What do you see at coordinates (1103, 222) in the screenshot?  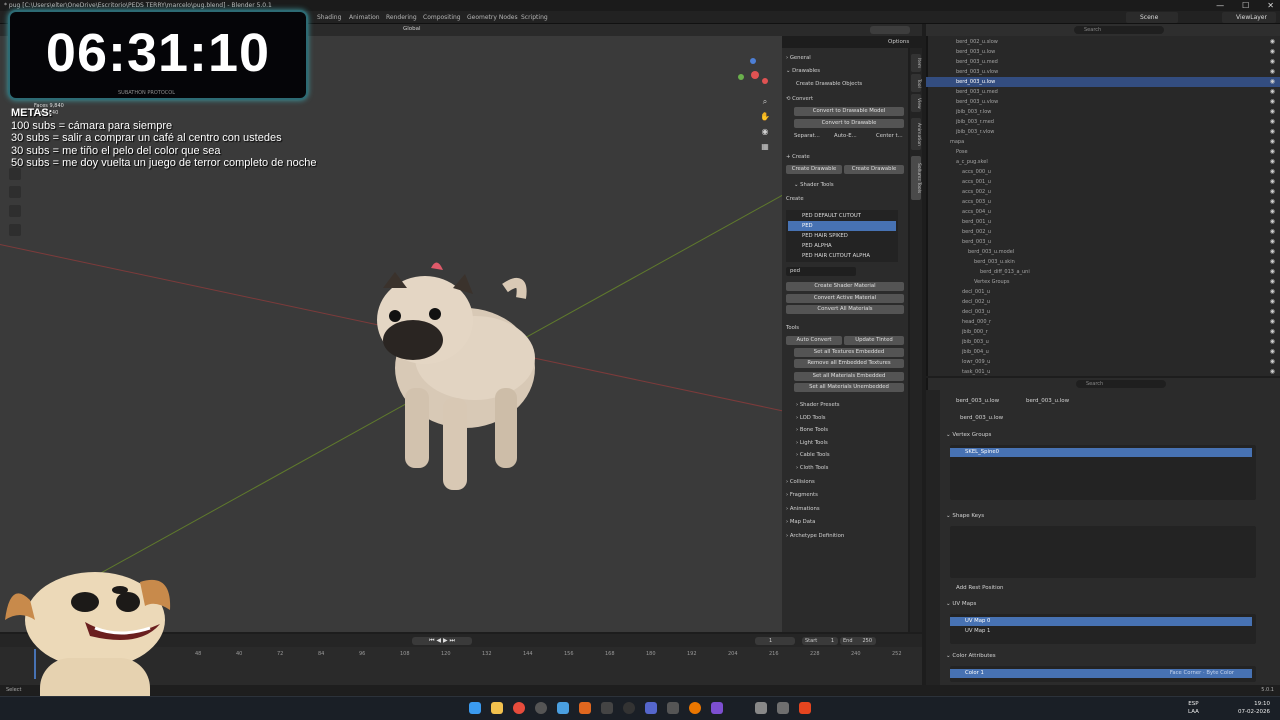 I see `outliner-row: berd_001_u ◉` at bounding box center [1103, 222].